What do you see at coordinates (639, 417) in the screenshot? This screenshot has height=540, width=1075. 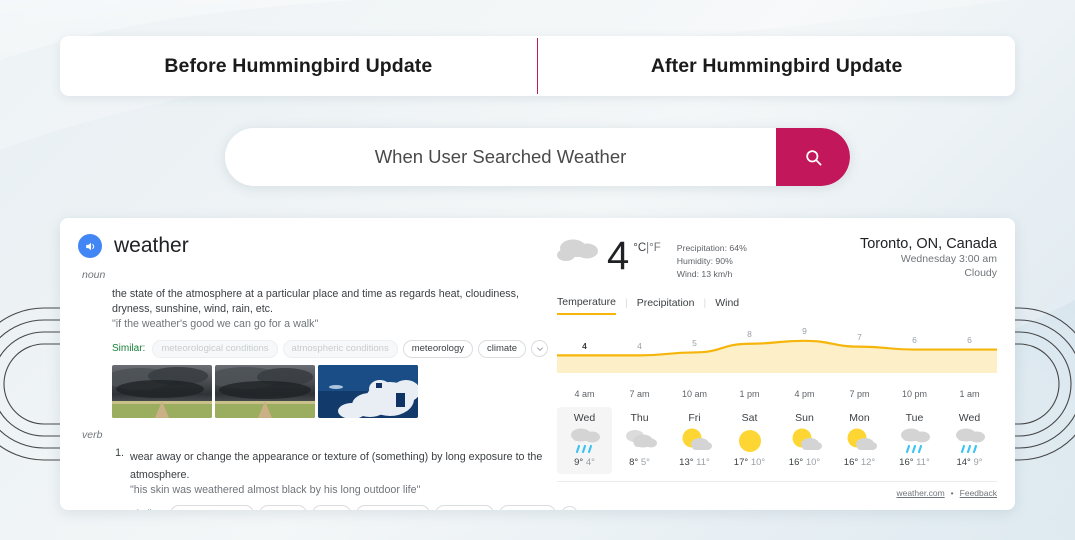 I see `forecast-day-name: Thu` at bounding box center [639, 417].